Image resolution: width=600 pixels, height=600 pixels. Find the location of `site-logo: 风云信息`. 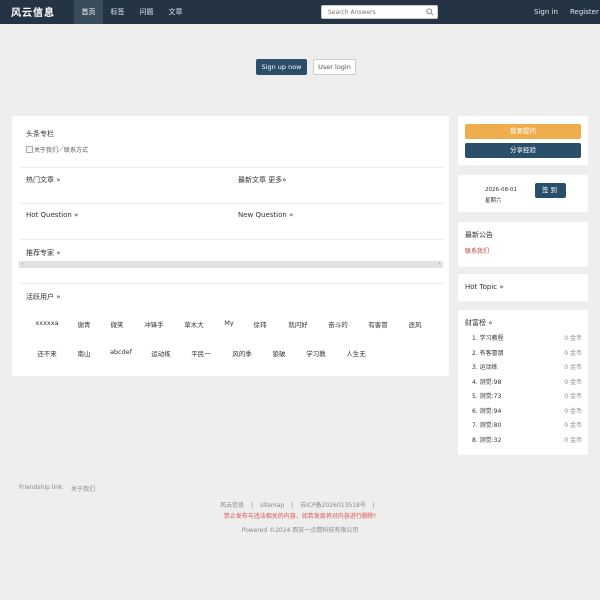

site-logo: 风云信息 is located at coordinates (33, 11).